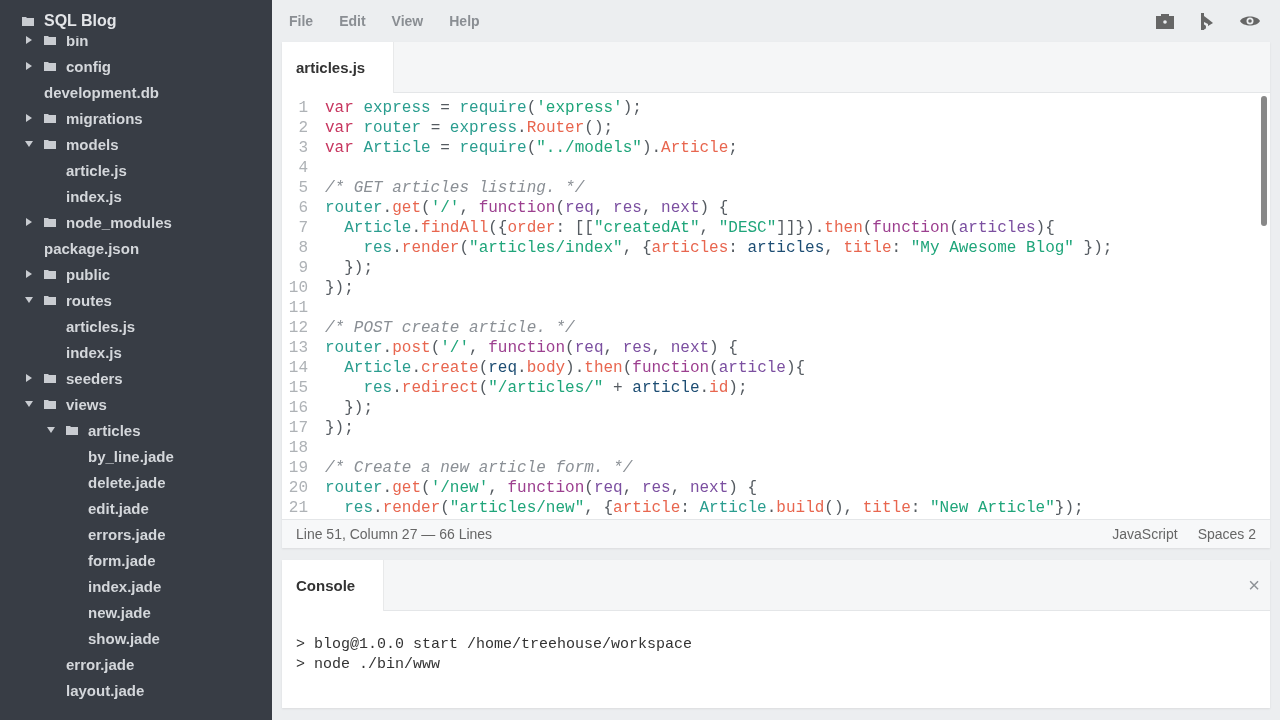 The width and height of the screenshot is (1280, 720). I want to click on language-mode: JavaScript, so click(1145, 534).